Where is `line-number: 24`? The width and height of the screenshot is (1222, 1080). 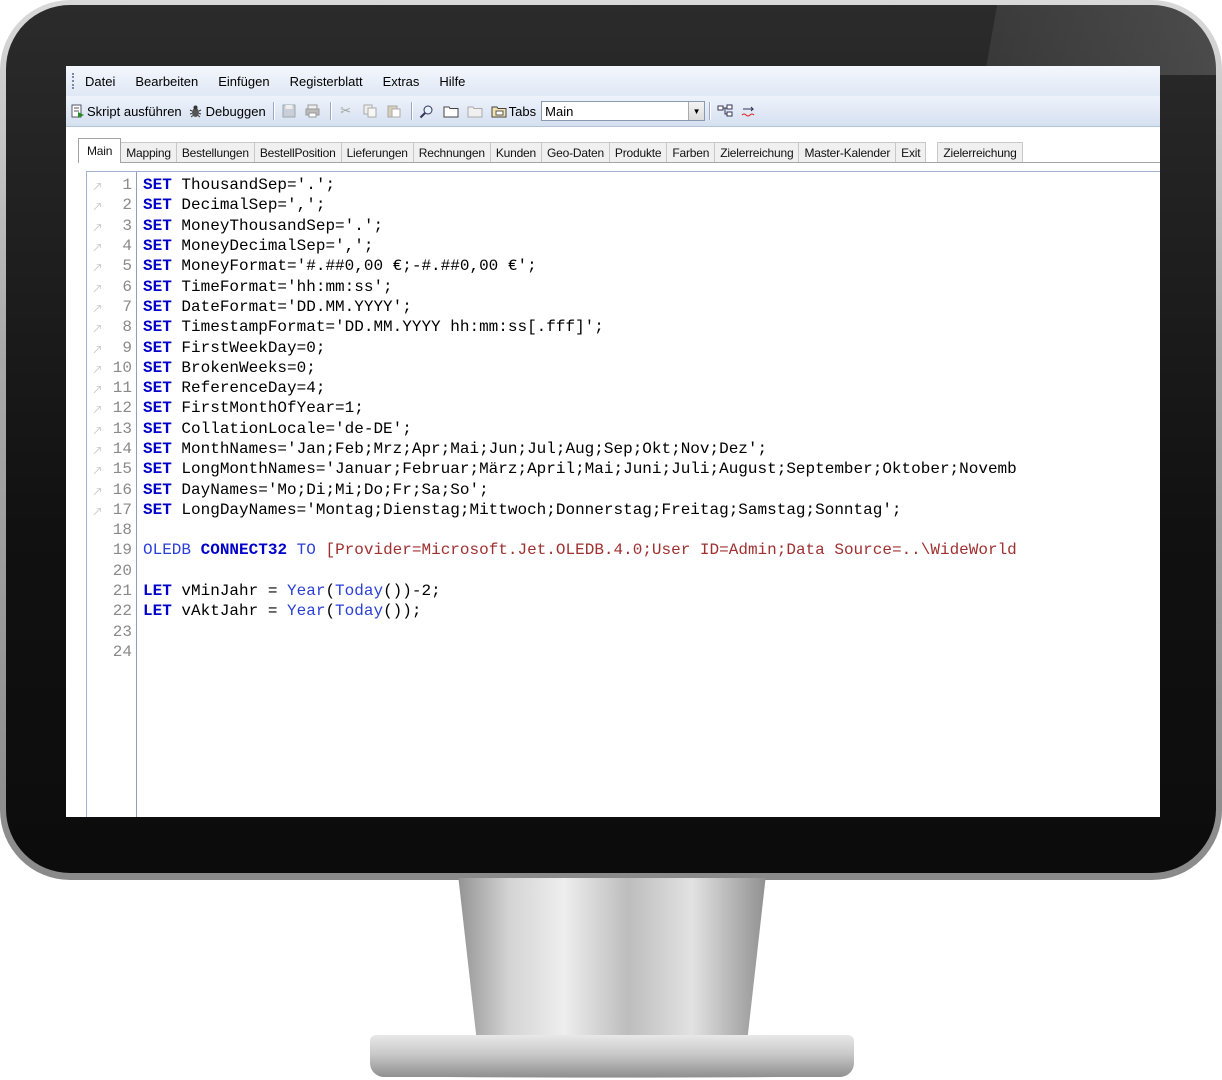 line-number: 24 is located at coordinates (109, 652).